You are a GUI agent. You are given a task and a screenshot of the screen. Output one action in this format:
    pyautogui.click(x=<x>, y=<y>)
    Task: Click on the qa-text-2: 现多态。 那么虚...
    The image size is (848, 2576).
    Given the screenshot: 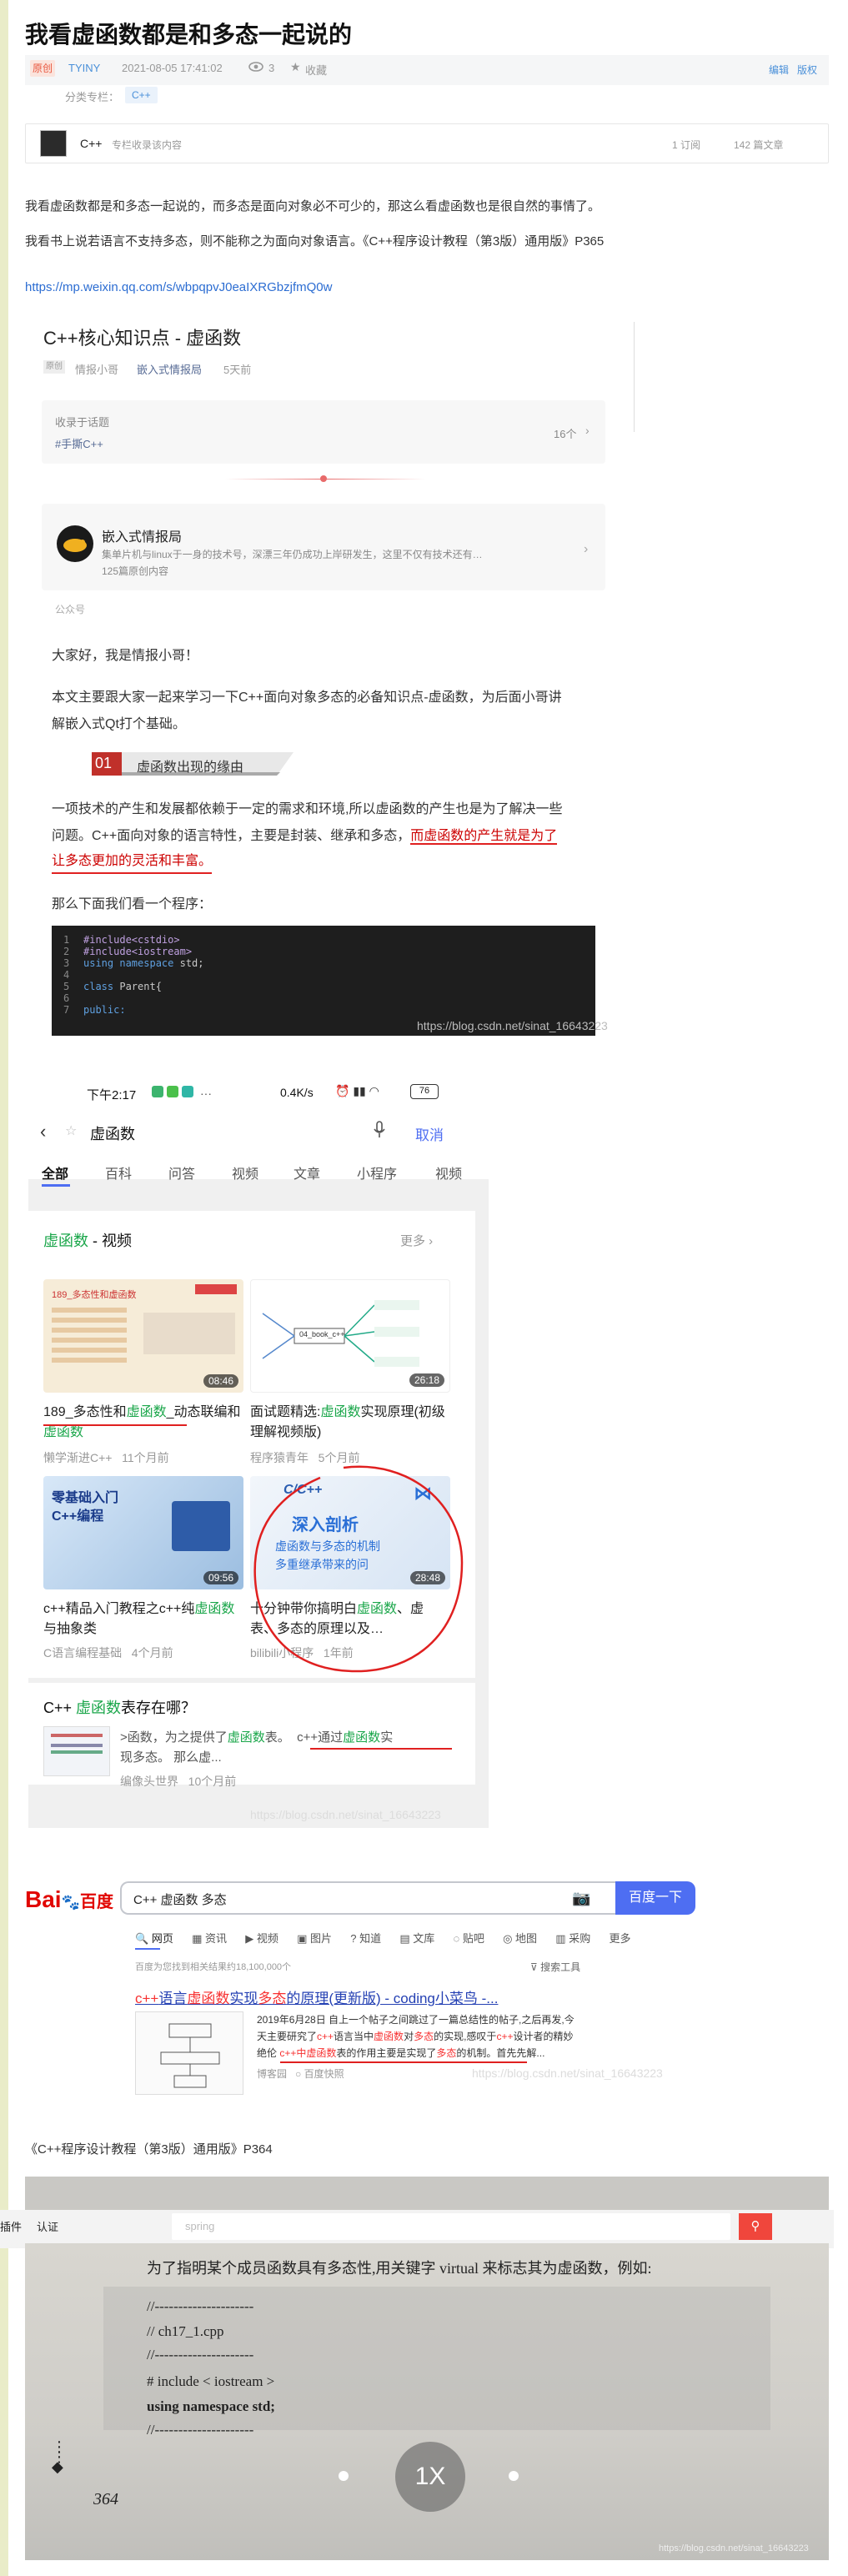 What is the action you would take?
    pyautogui.click(x=171, y=1757)
    